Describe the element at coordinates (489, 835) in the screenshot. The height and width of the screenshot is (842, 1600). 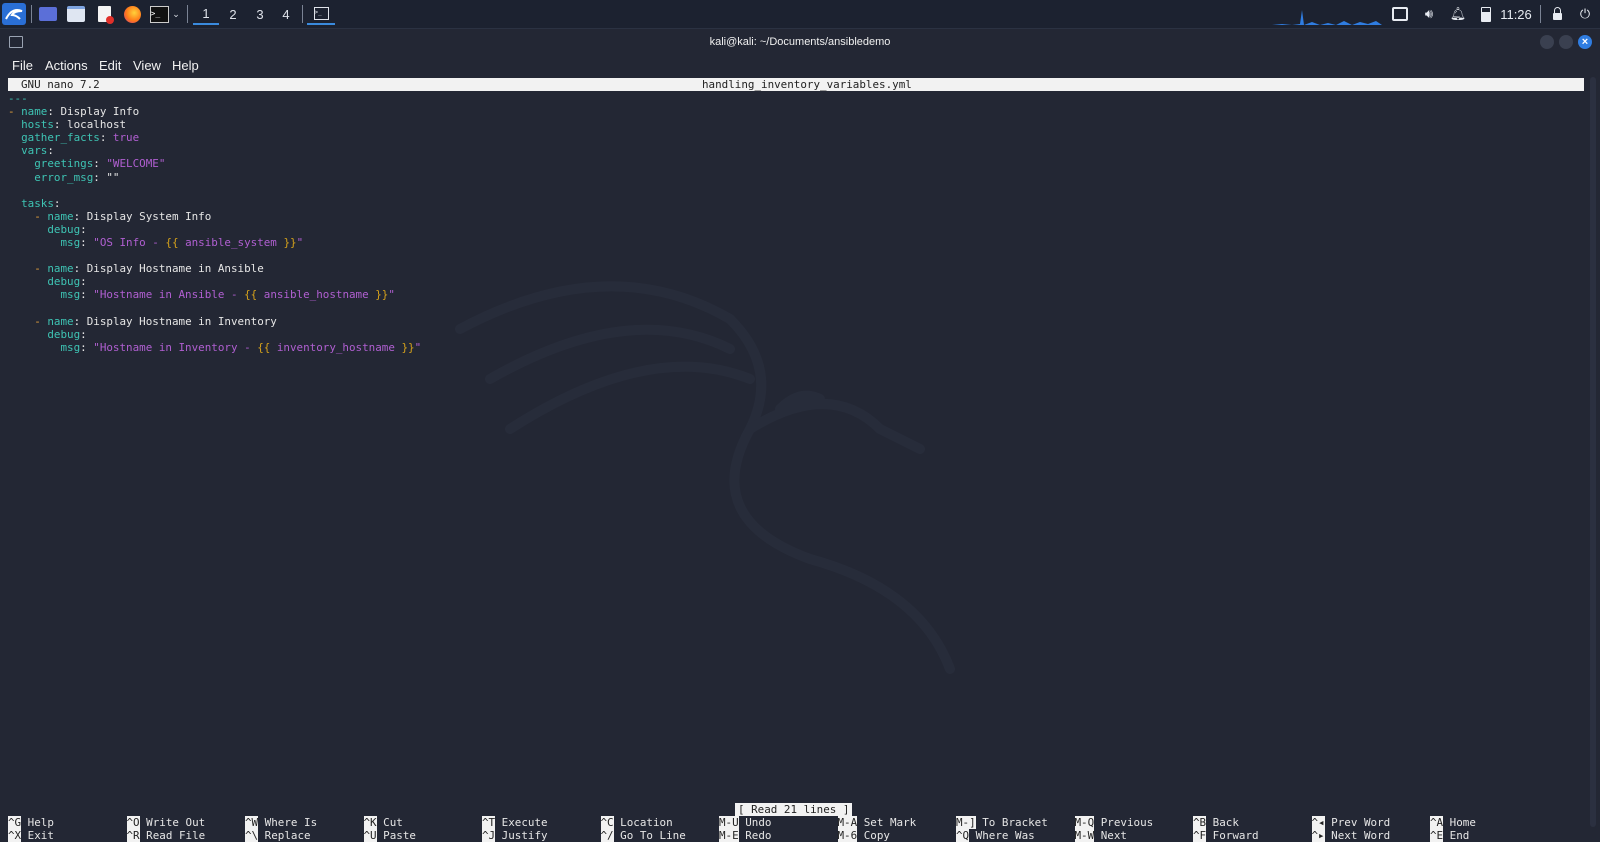
I see `shortcut-key: ^J` at that location.